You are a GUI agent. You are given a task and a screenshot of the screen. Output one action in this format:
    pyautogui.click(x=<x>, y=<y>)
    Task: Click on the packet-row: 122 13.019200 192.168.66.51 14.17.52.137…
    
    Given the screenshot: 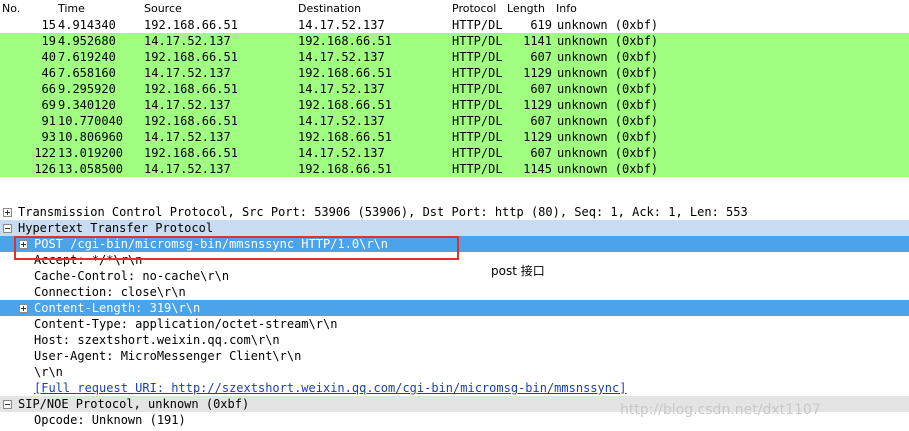 What is the action you would take?
    pyautogui.click(x=454, y=153)
    